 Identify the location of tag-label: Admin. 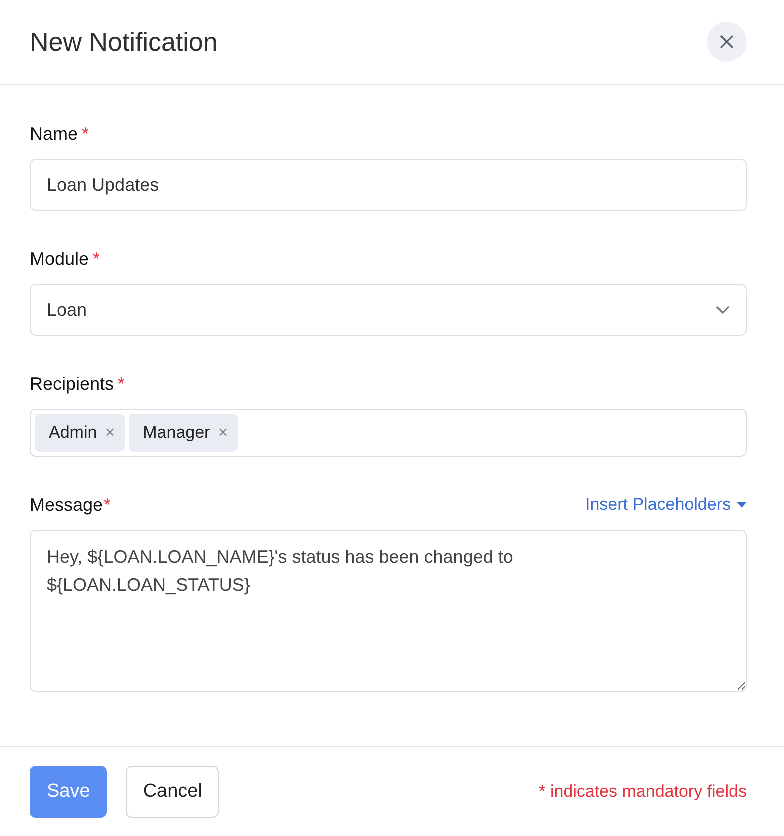
(73, 433).